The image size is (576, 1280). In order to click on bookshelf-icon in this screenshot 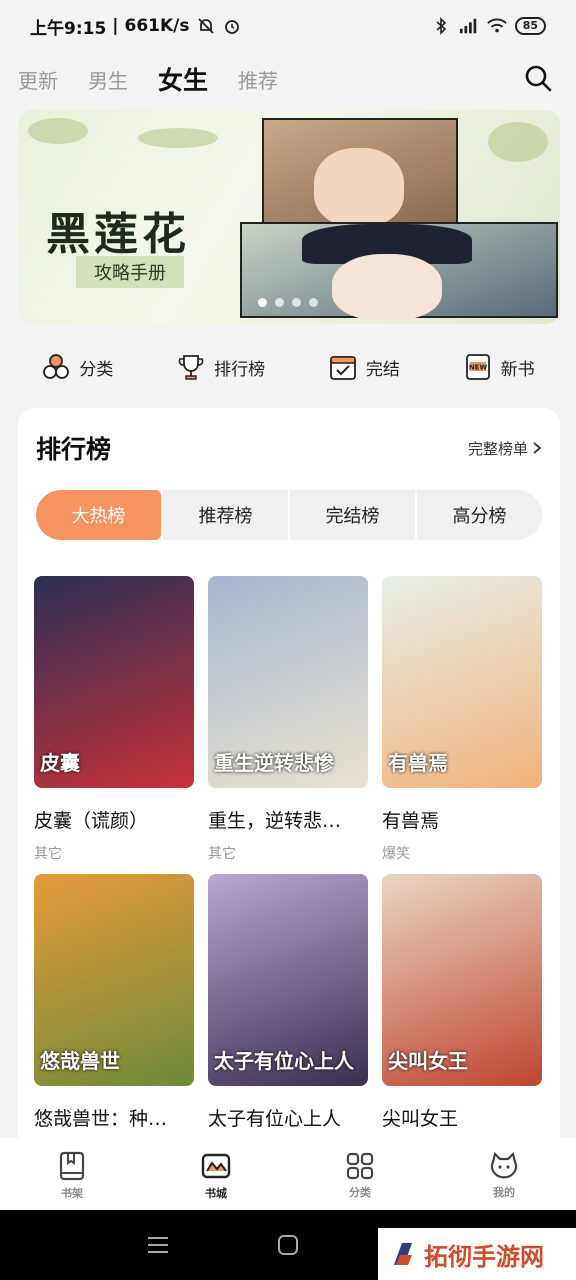, I will do `click(72, 1166)`.